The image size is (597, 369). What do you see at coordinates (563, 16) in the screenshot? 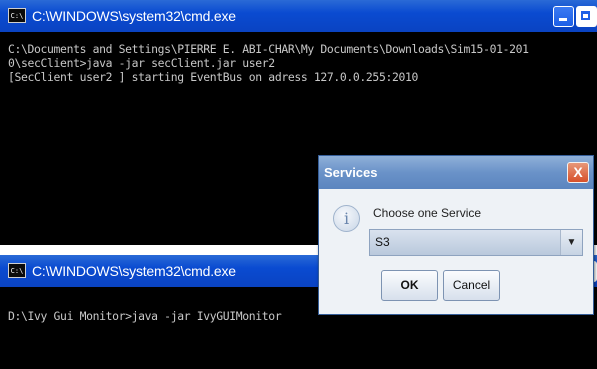
I see `minimize-button` at bounding box center [563, 16].